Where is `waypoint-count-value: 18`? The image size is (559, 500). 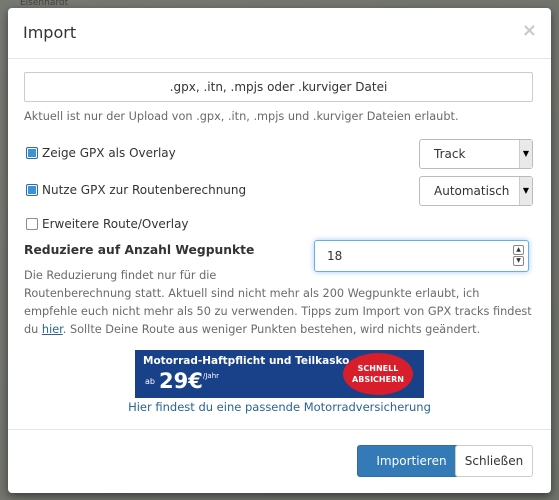 waypoint-count-value: 18 is located at coordinates (335, 256).